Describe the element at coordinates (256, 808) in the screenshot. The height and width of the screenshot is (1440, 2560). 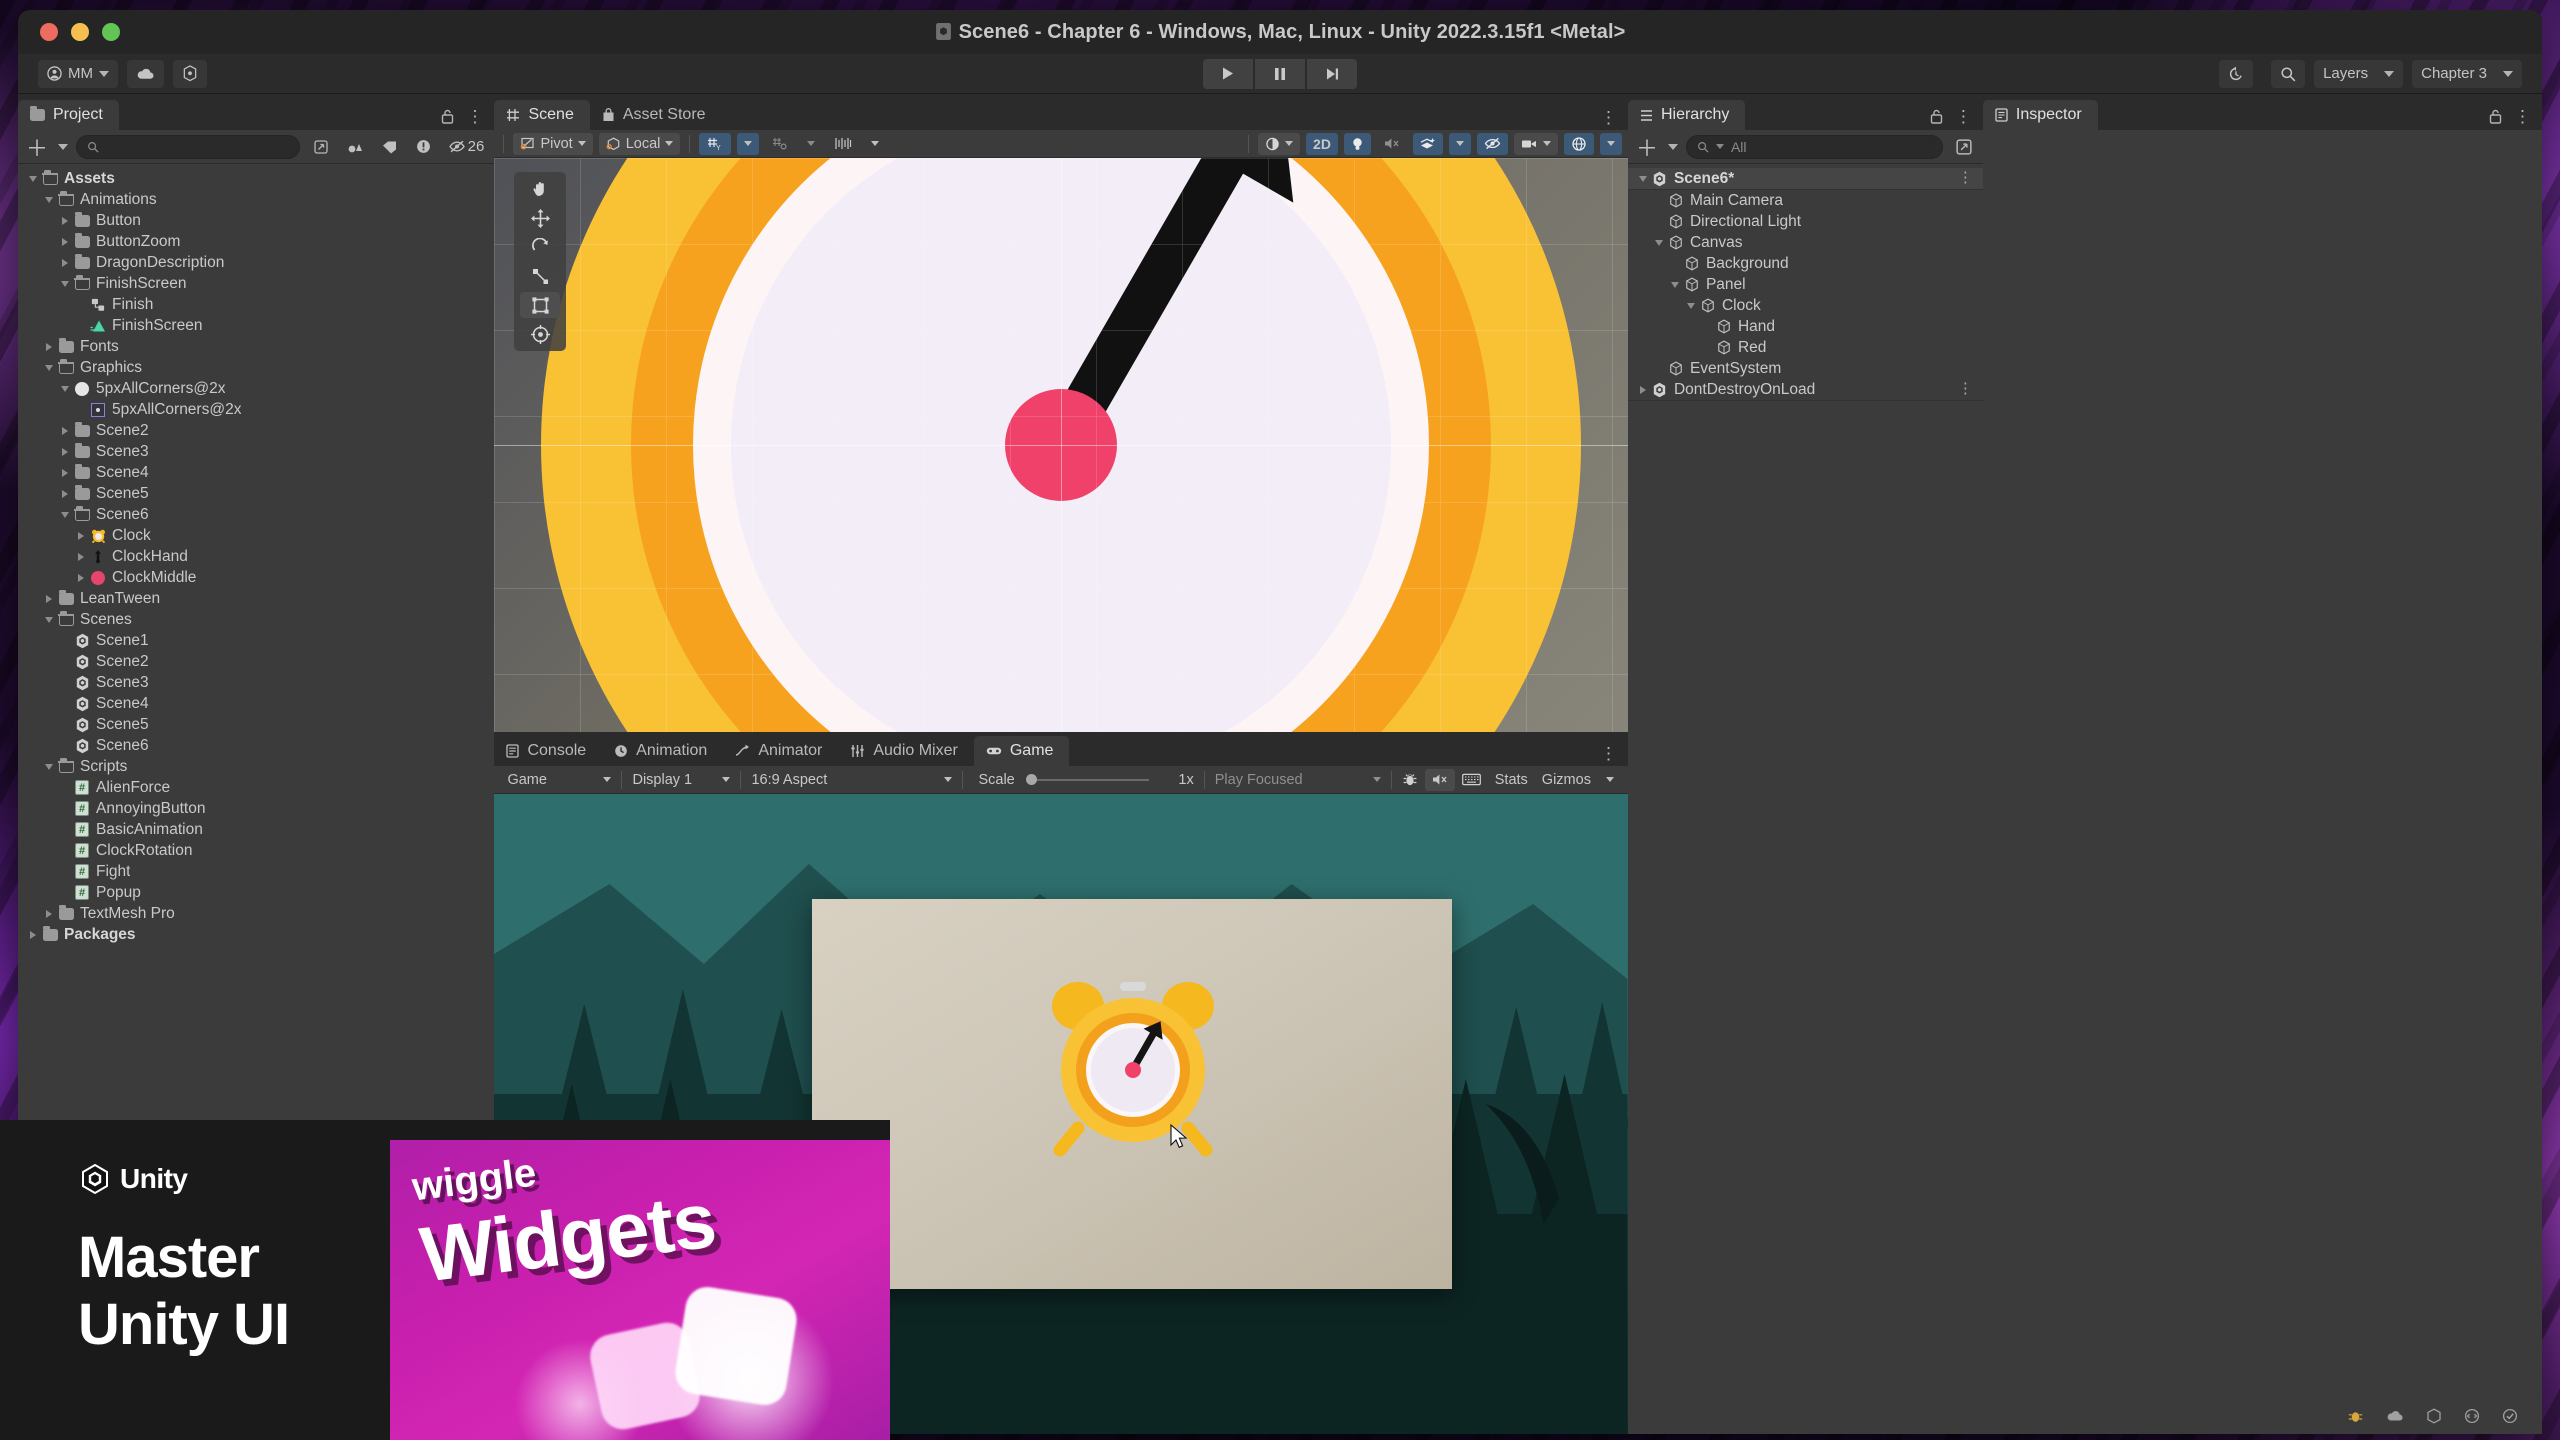
I see `tree-row: # AnnoyingButton` at that location.